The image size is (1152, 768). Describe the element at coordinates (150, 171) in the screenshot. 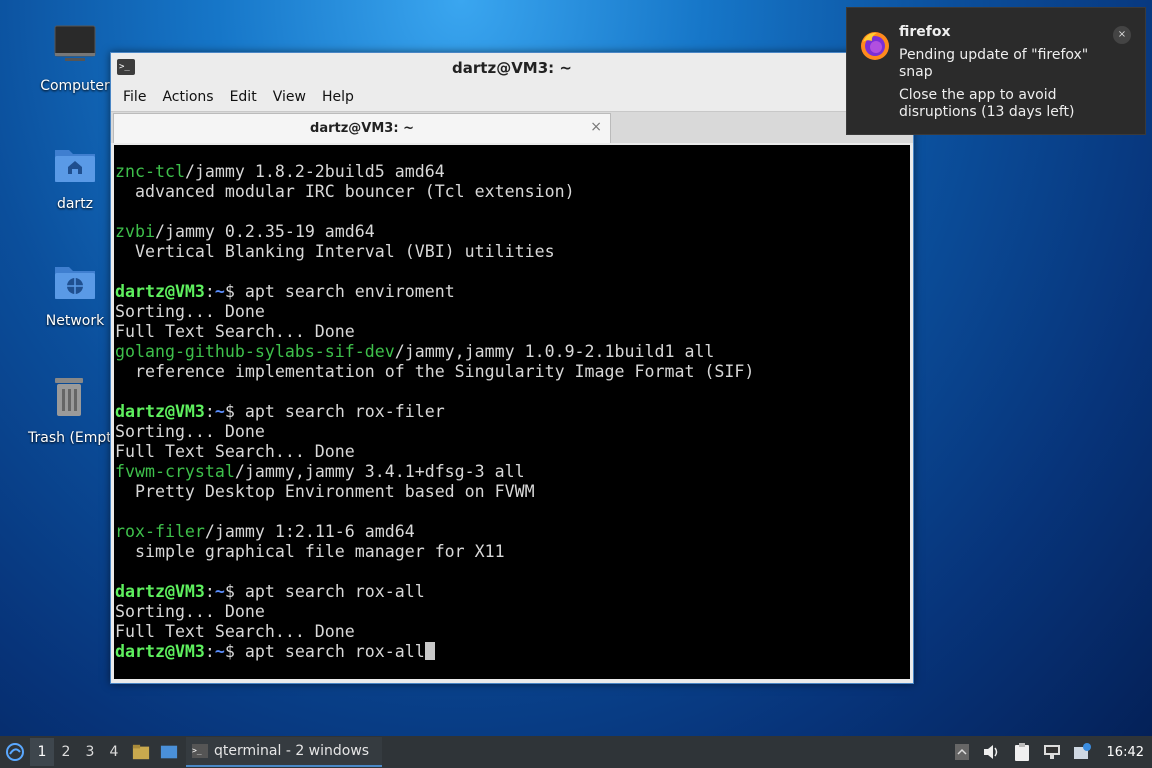

I see `package-name: znc-tcl` at that location.